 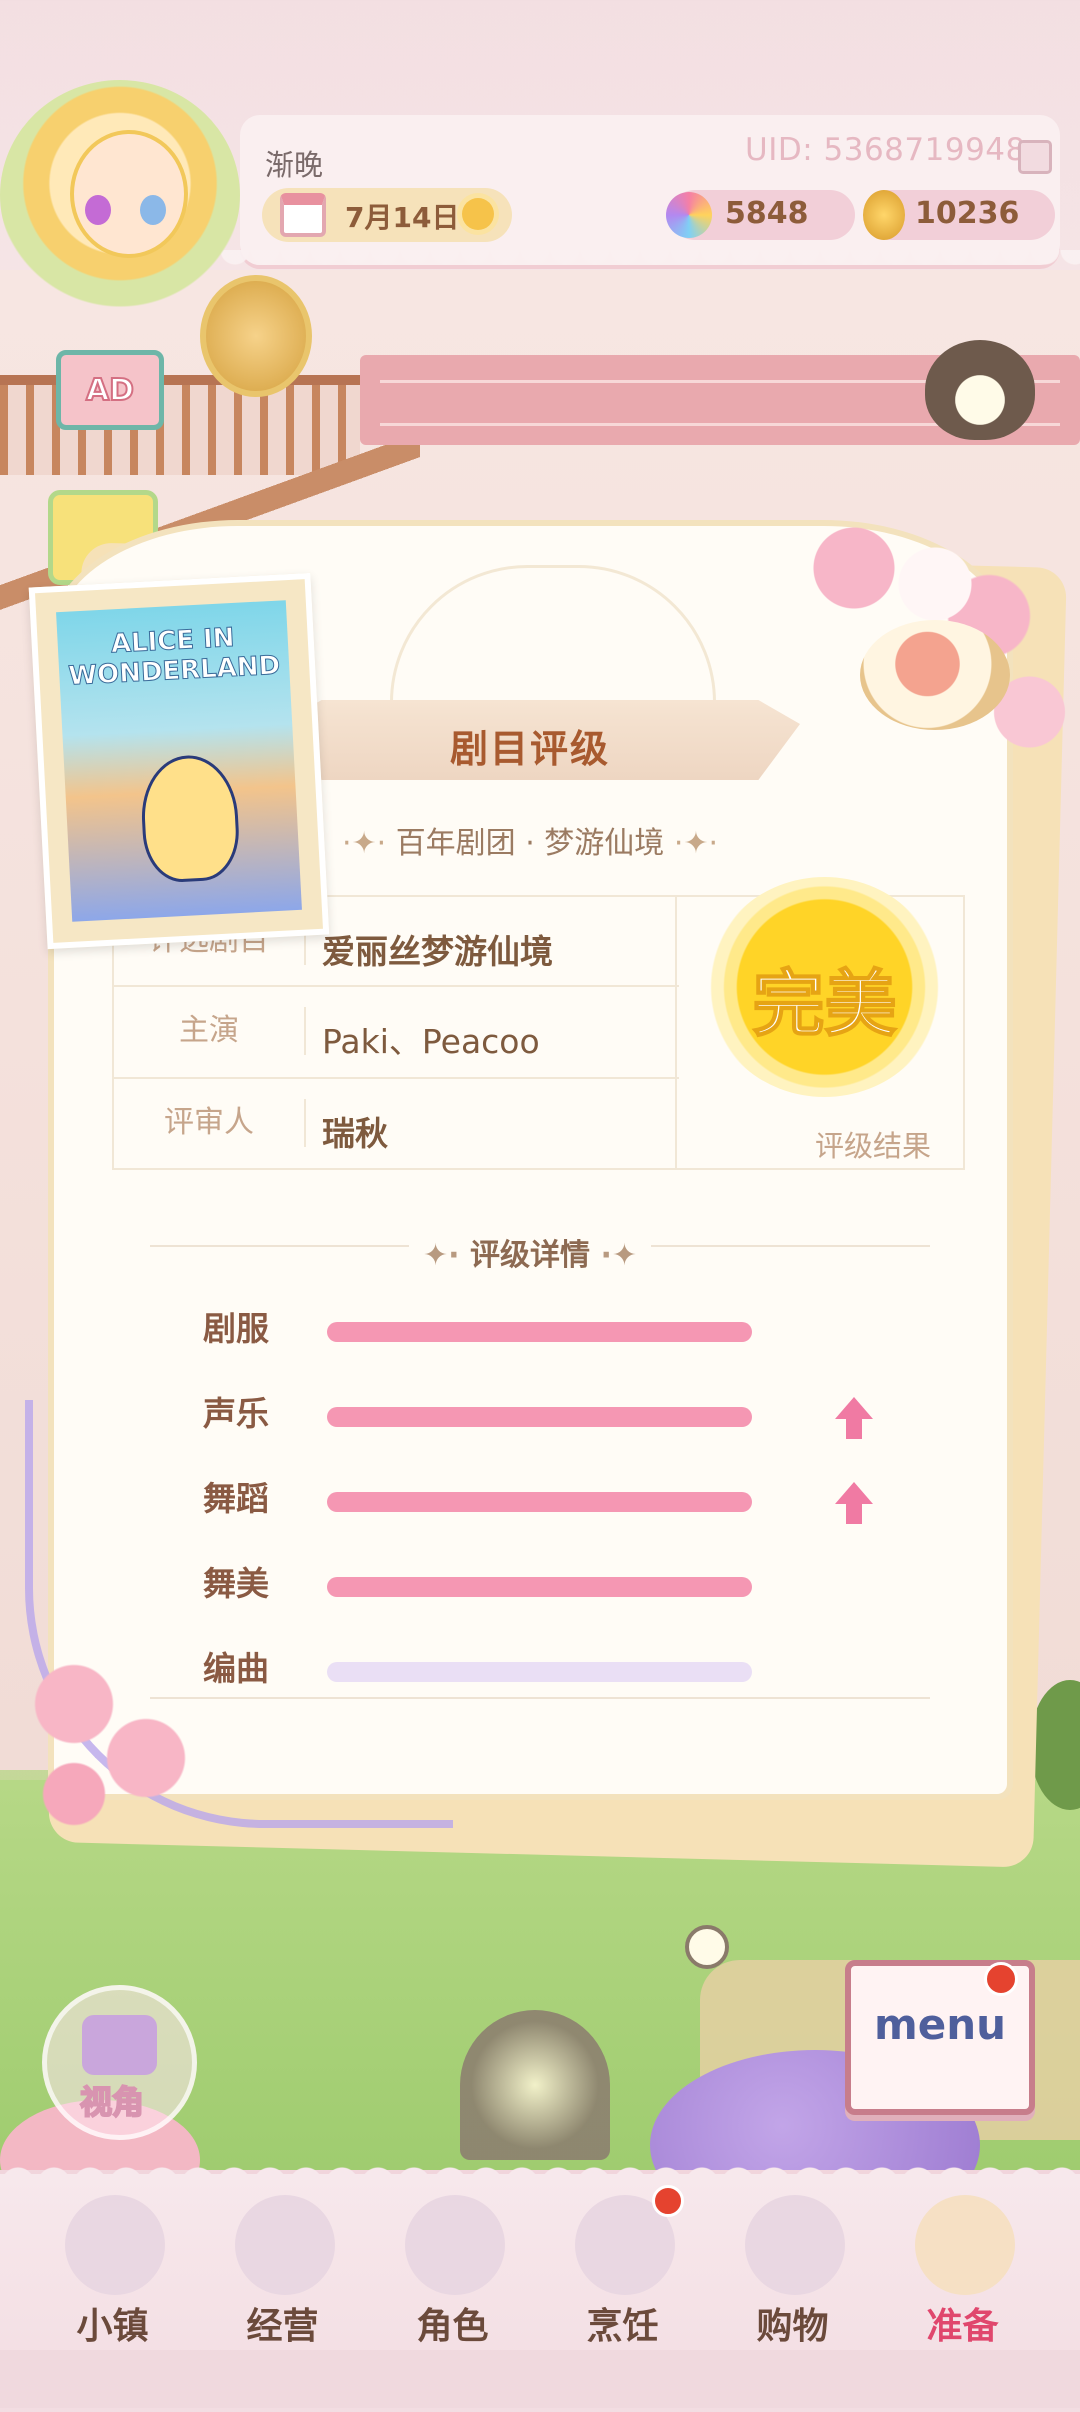 What do you see at coordinates (792, 2326) in the screenshot?
I see `nav-label: 购物` at bounding box center [792, 2326].